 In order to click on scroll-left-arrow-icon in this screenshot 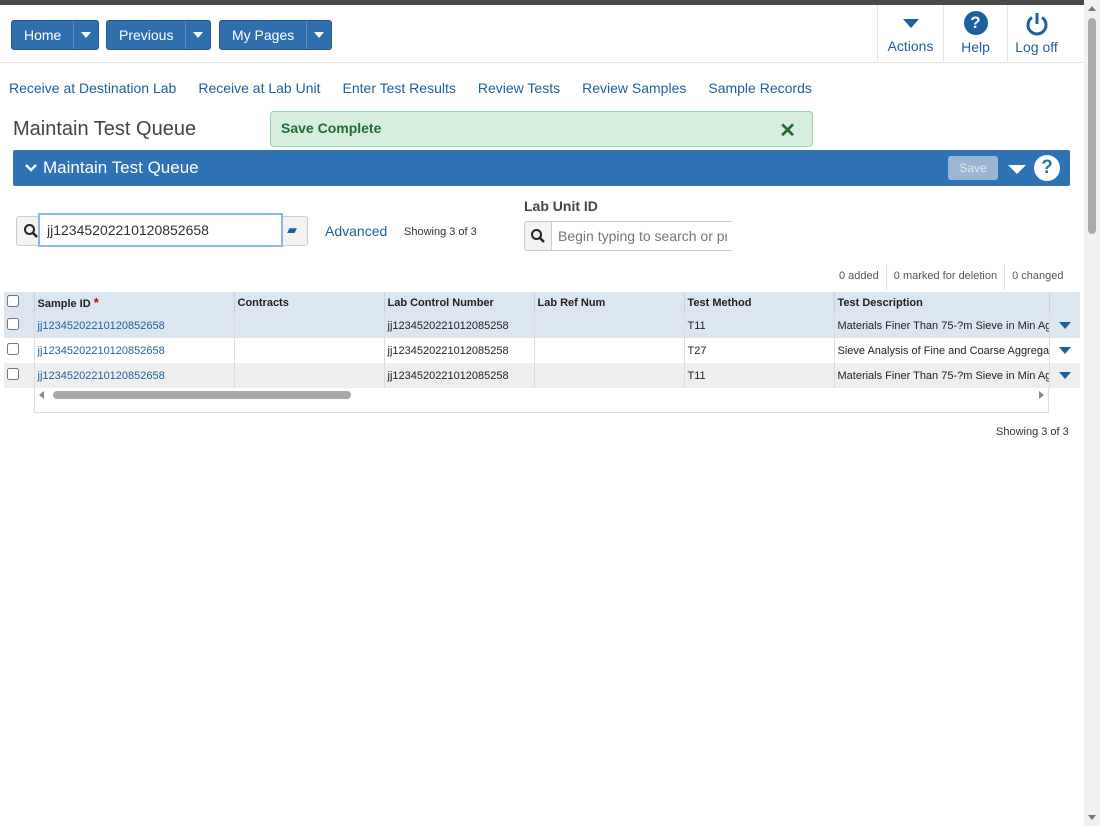, I will do `click(41, 395)`.